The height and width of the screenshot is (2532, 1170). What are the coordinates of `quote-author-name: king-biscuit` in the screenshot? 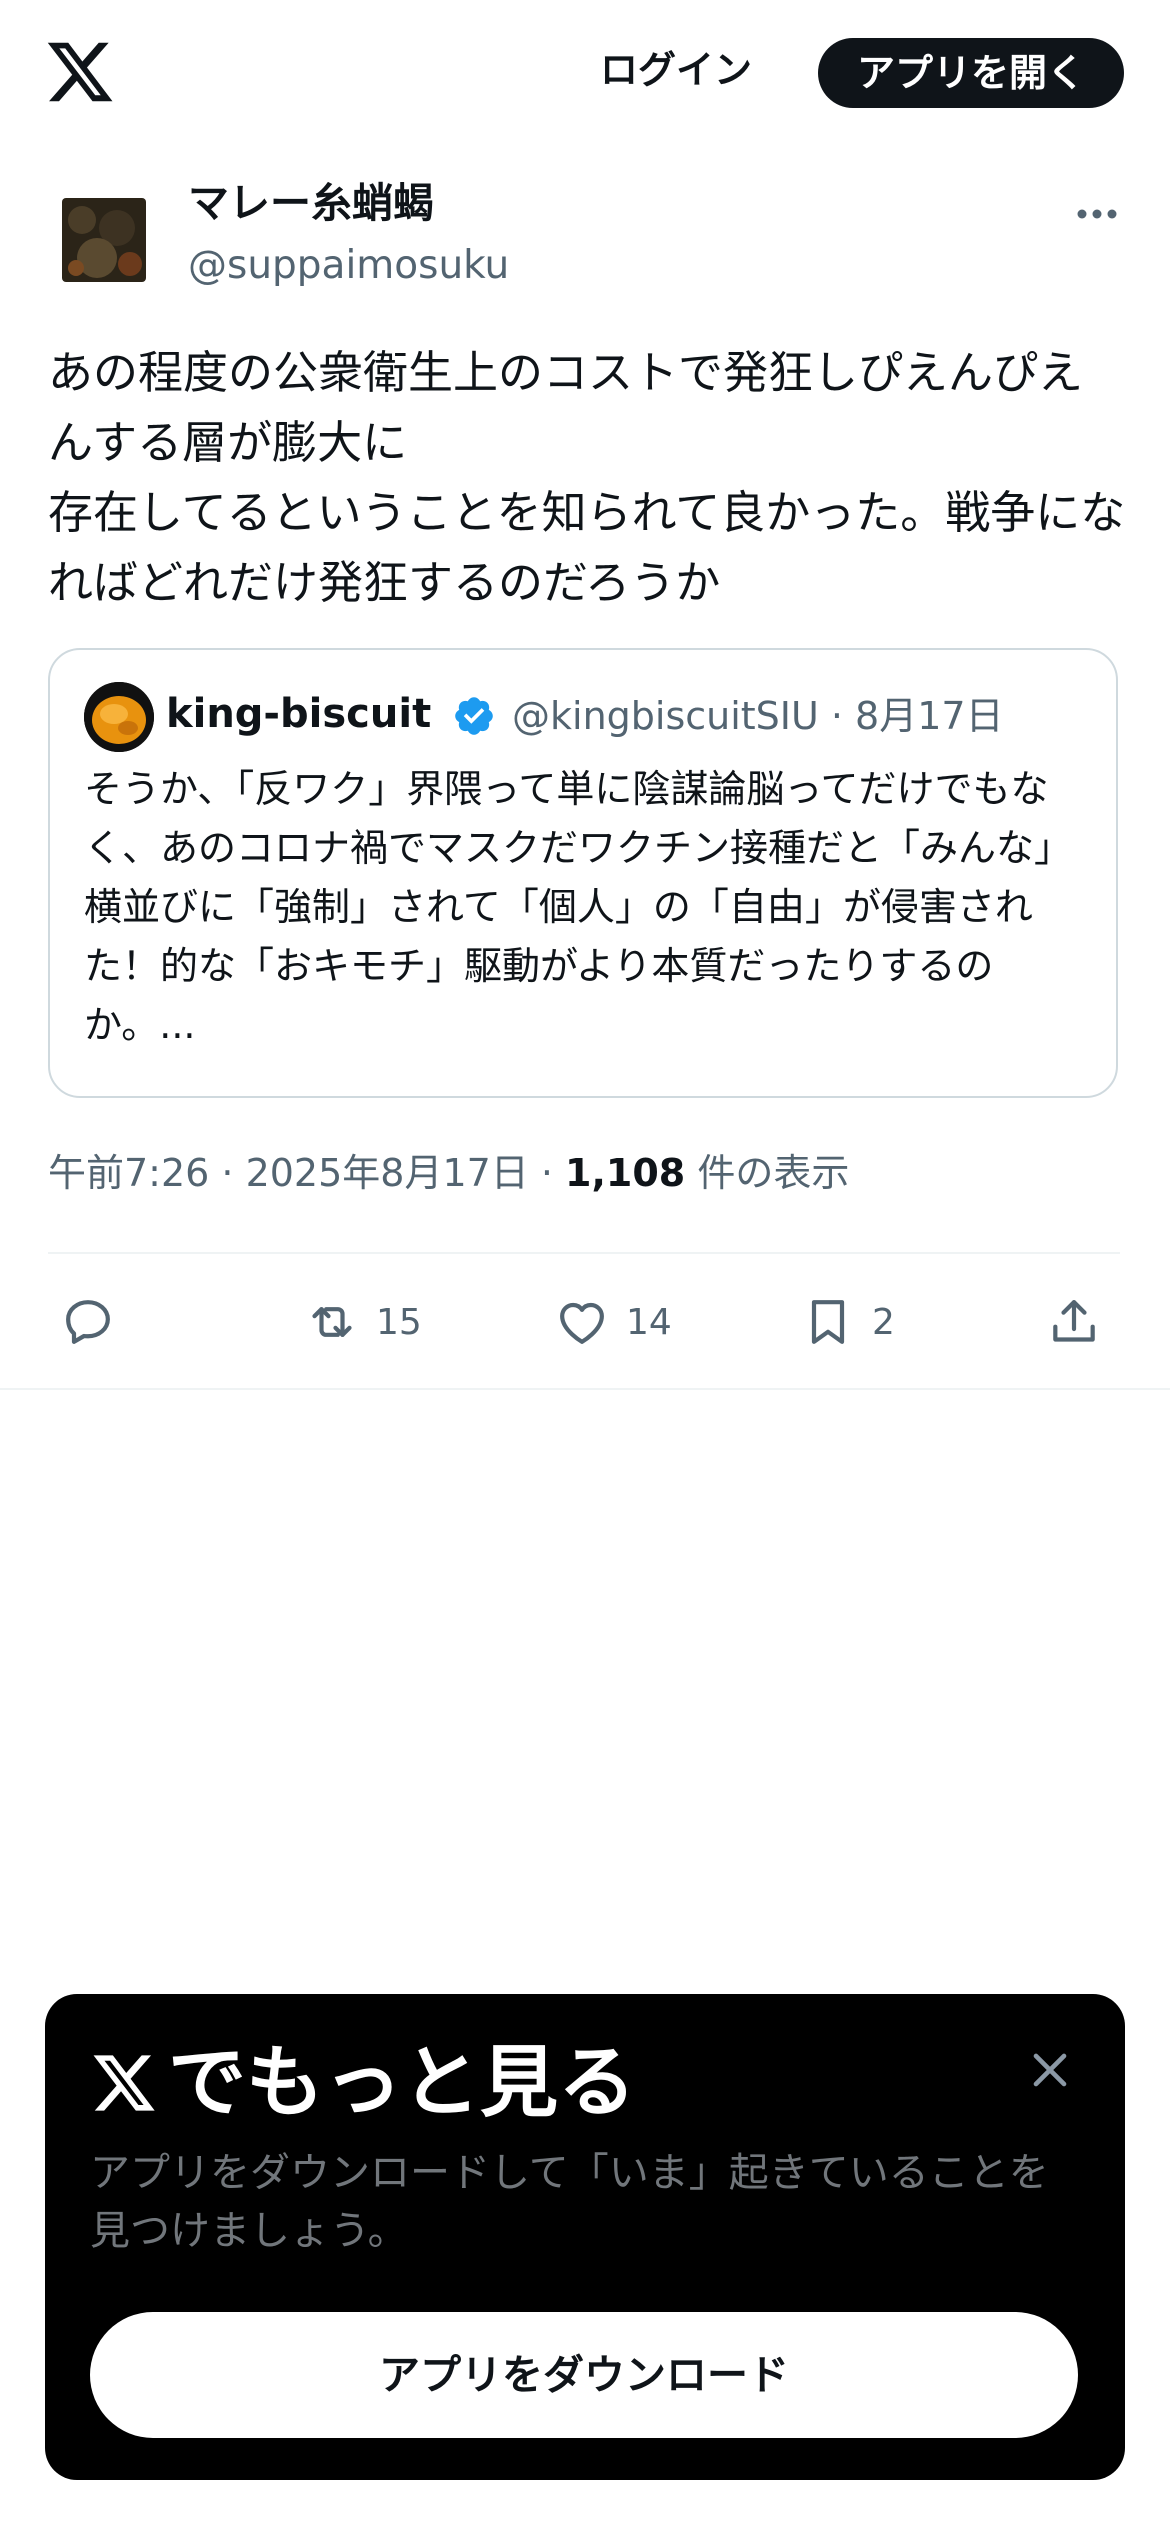 It's located at (298, 714).